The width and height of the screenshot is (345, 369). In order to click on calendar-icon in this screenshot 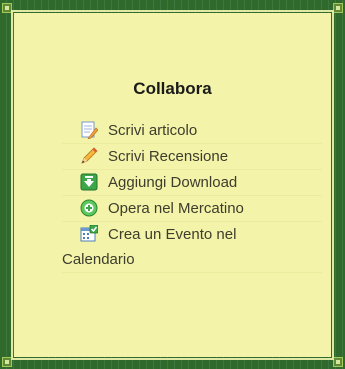, I will do `click(89, 233)`.